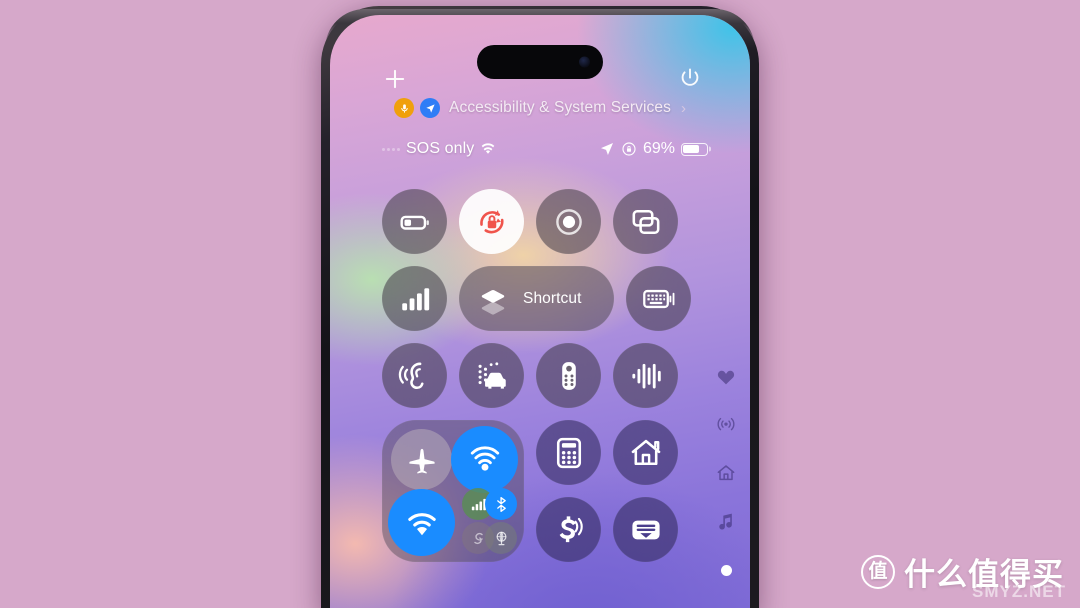  I want to click on smzdm-logo-icon: 值, so click(878, 571).